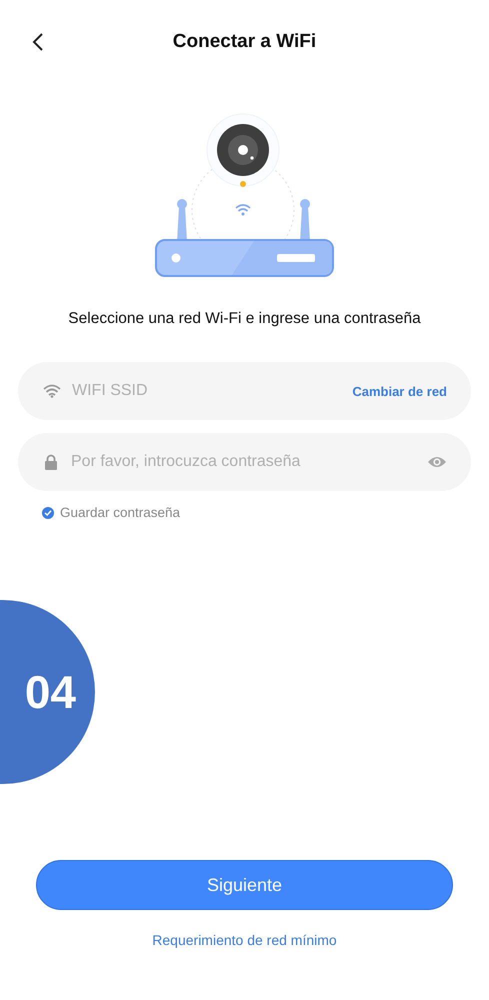 This screenshot has height=1000, width=489. Describe the element at coordinates (437, 462) in the screenshot. I see `show-password-icon` at that location.